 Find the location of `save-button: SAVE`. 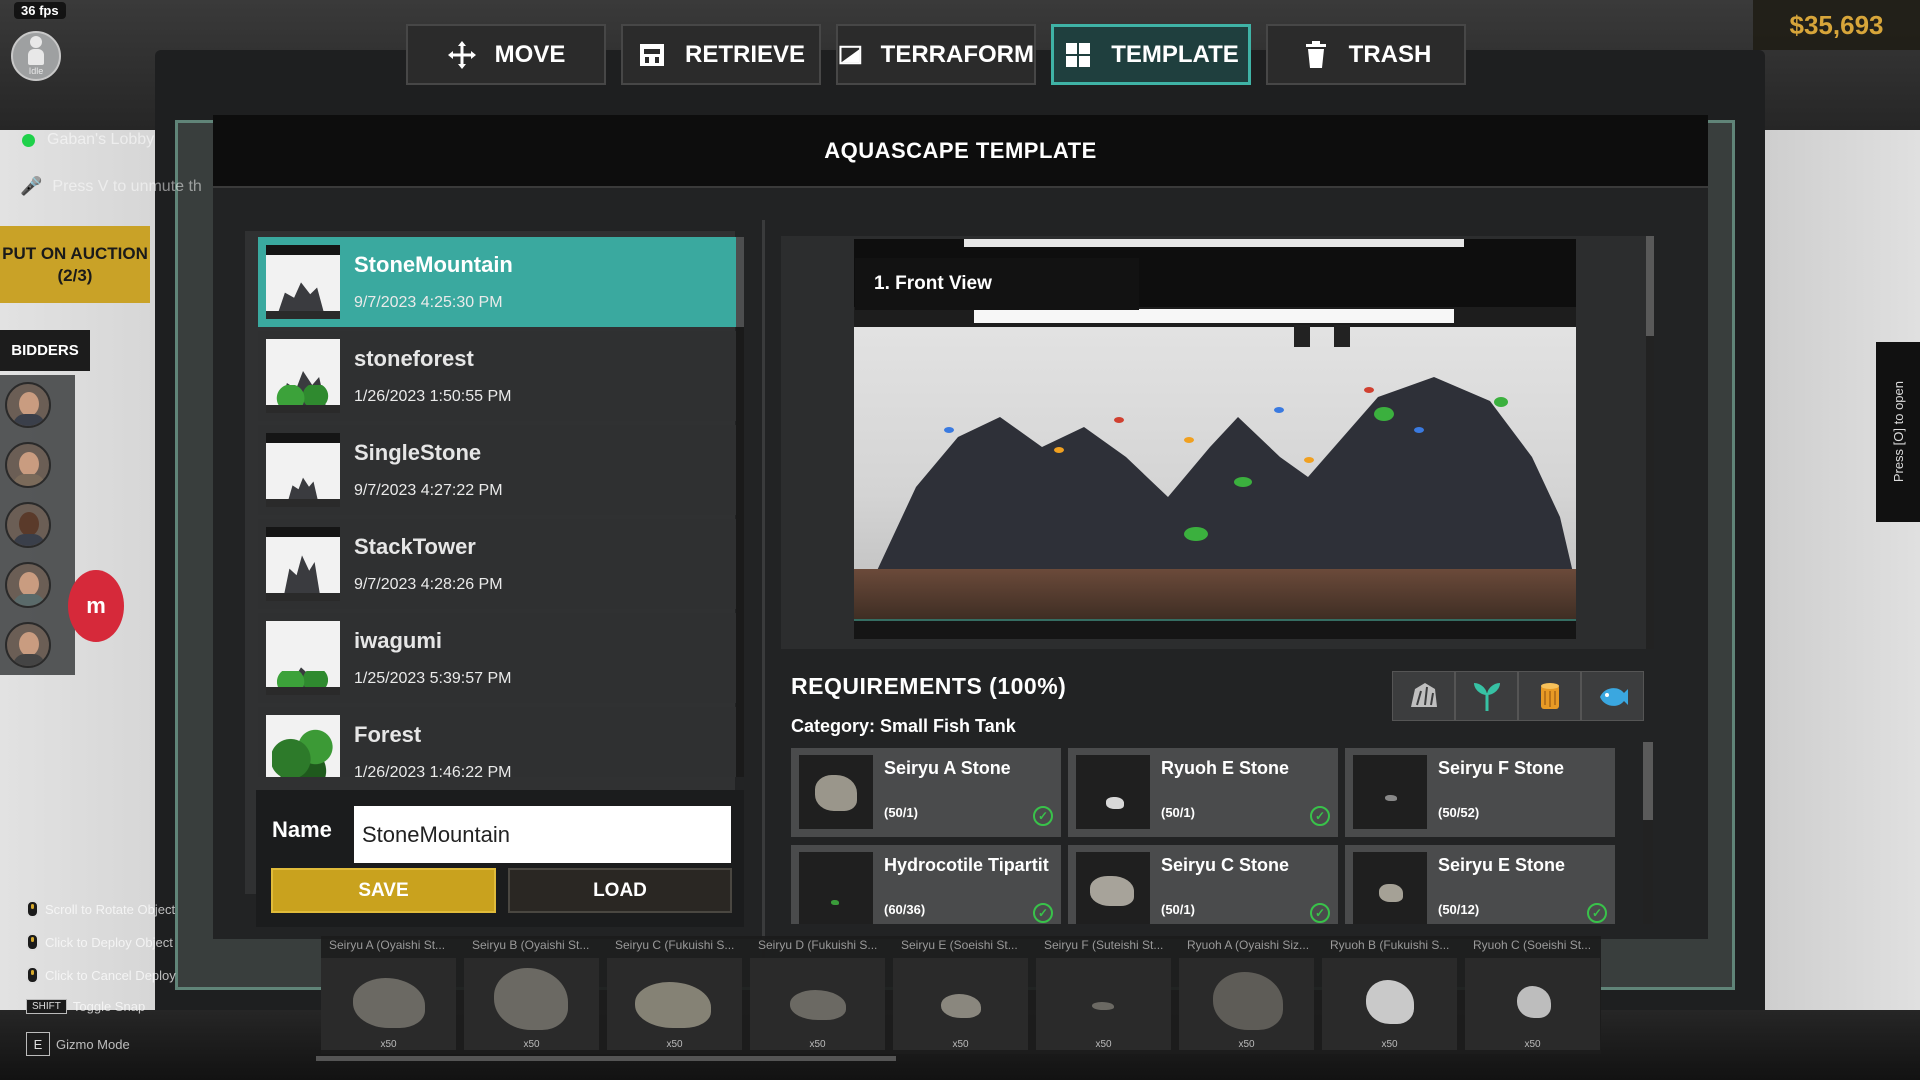

save-button: SAVE is located at coordinates (383, 890).